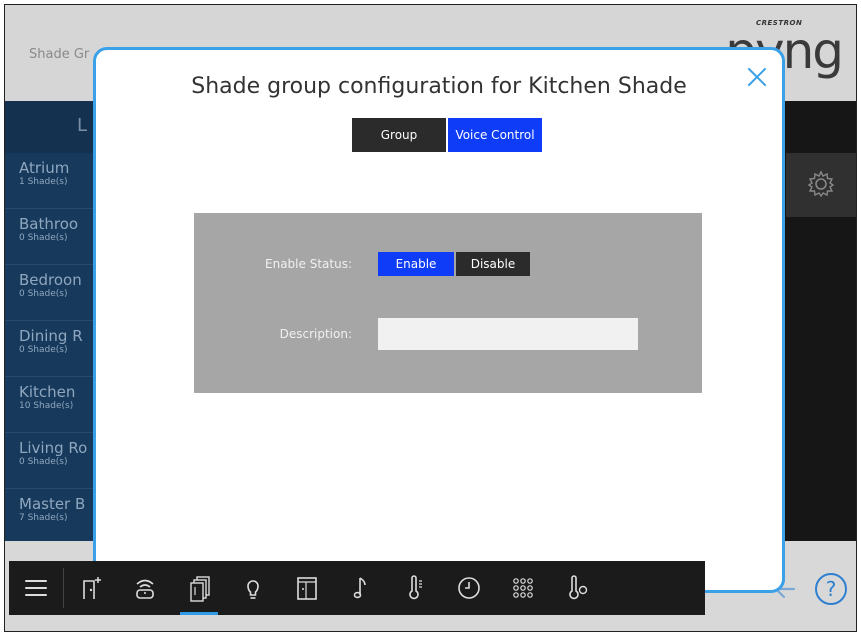 This screenshot has width=861, height=636. Describe the element at coordinates (493, 264) in the screenshot. I see `disable-button: Disable` at that location.